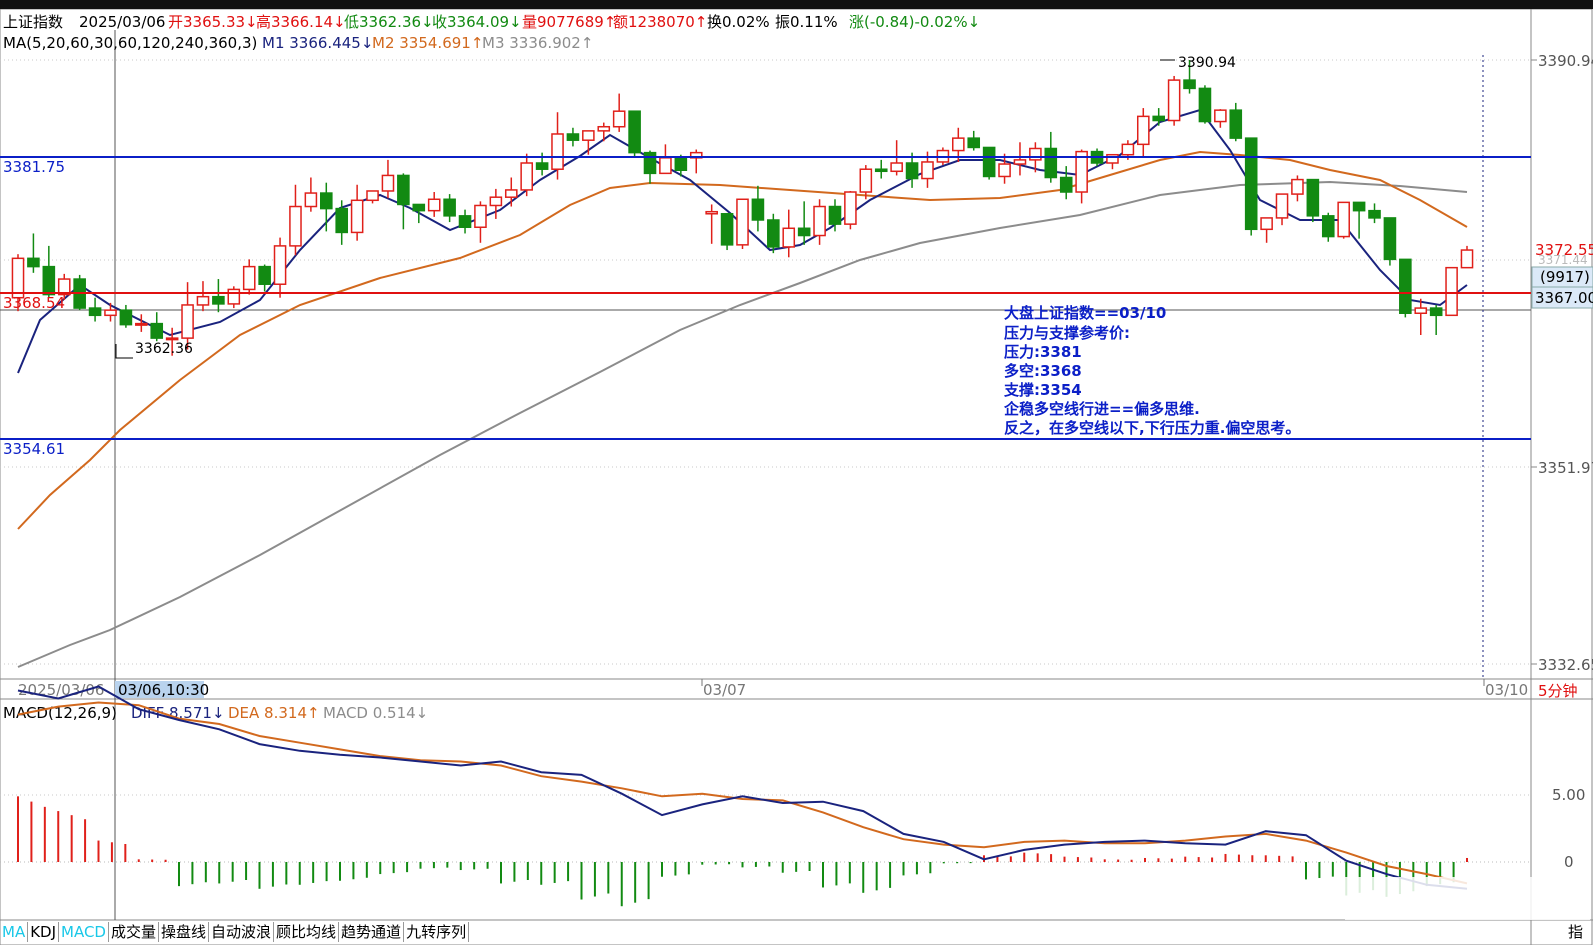 Image resolution: width=1593 pixels, height=949 pixels. What do you see at coordinates (44, 932) in the screenshot?
I see `tab-kdj: KDJ` at bounding box center [44, 932].